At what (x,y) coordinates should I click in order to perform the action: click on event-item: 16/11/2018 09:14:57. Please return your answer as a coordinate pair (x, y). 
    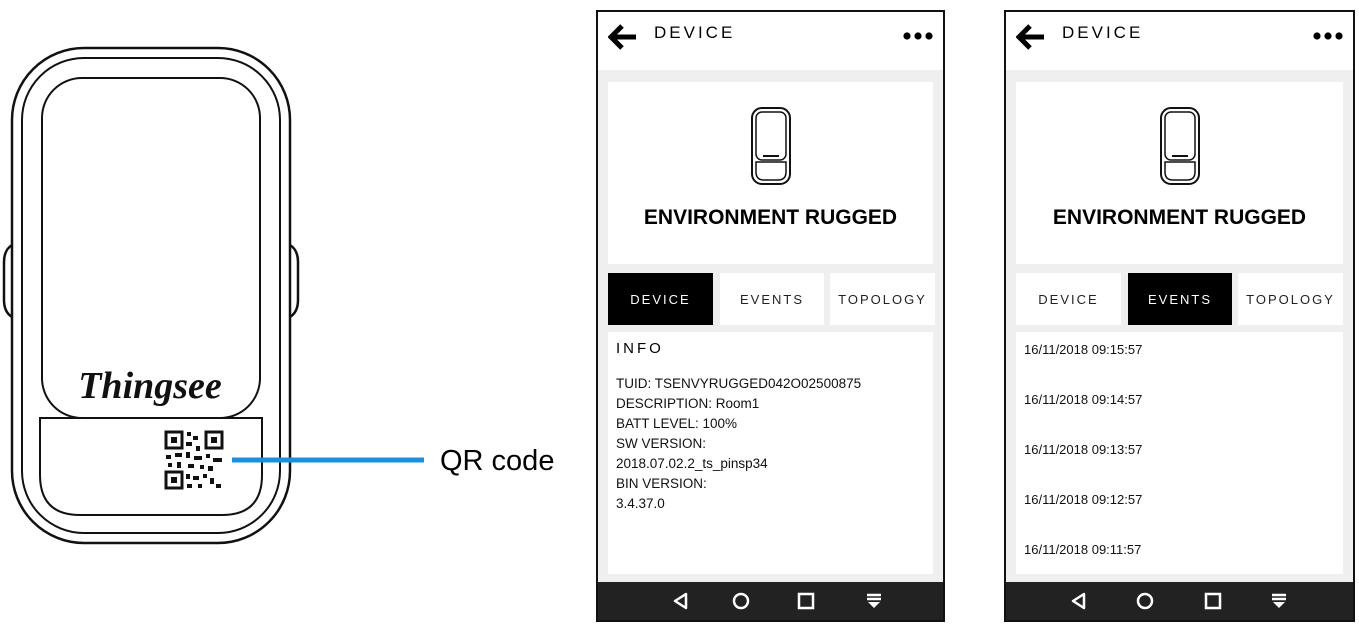
    Looking at the image, I should click on (1181, 417).